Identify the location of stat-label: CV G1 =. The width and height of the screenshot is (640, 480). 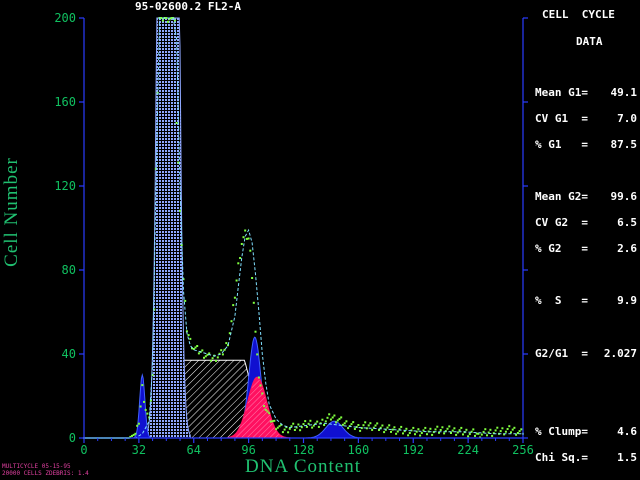
(561, 118).